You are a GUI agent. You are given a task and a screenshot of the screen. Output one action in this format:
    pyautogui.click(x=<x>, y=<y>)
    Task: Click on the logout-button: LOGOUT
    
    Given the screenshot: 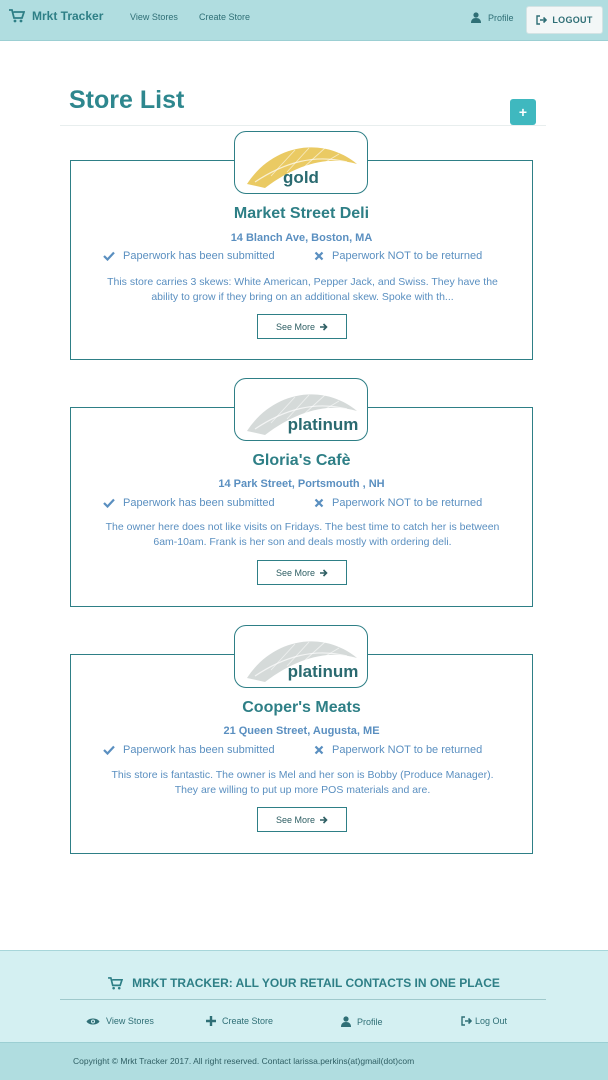 What is the action you would take?
    pyautogui.click(x=564, y=20)
    